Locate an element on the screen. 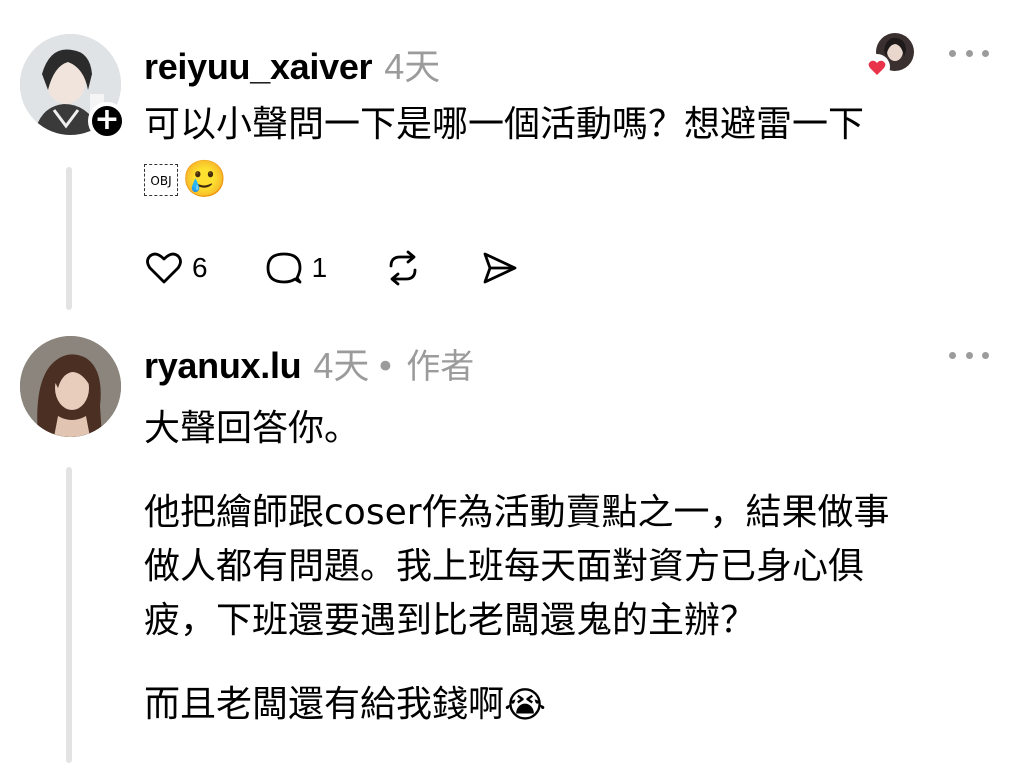  reply-button: 1 is located at coordinates (296, 268).